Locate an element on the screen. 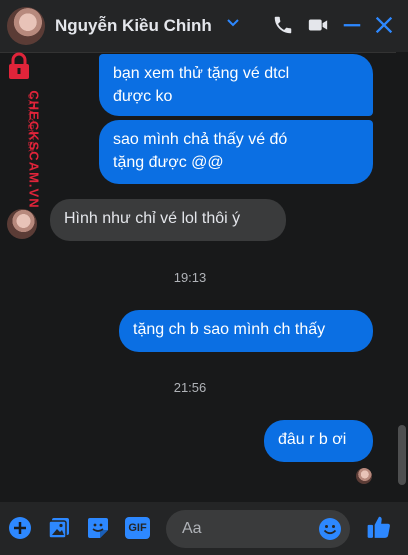 The height and width of the screenshot is (555, 408). contact-avatar is located at coordinates (26, 26).